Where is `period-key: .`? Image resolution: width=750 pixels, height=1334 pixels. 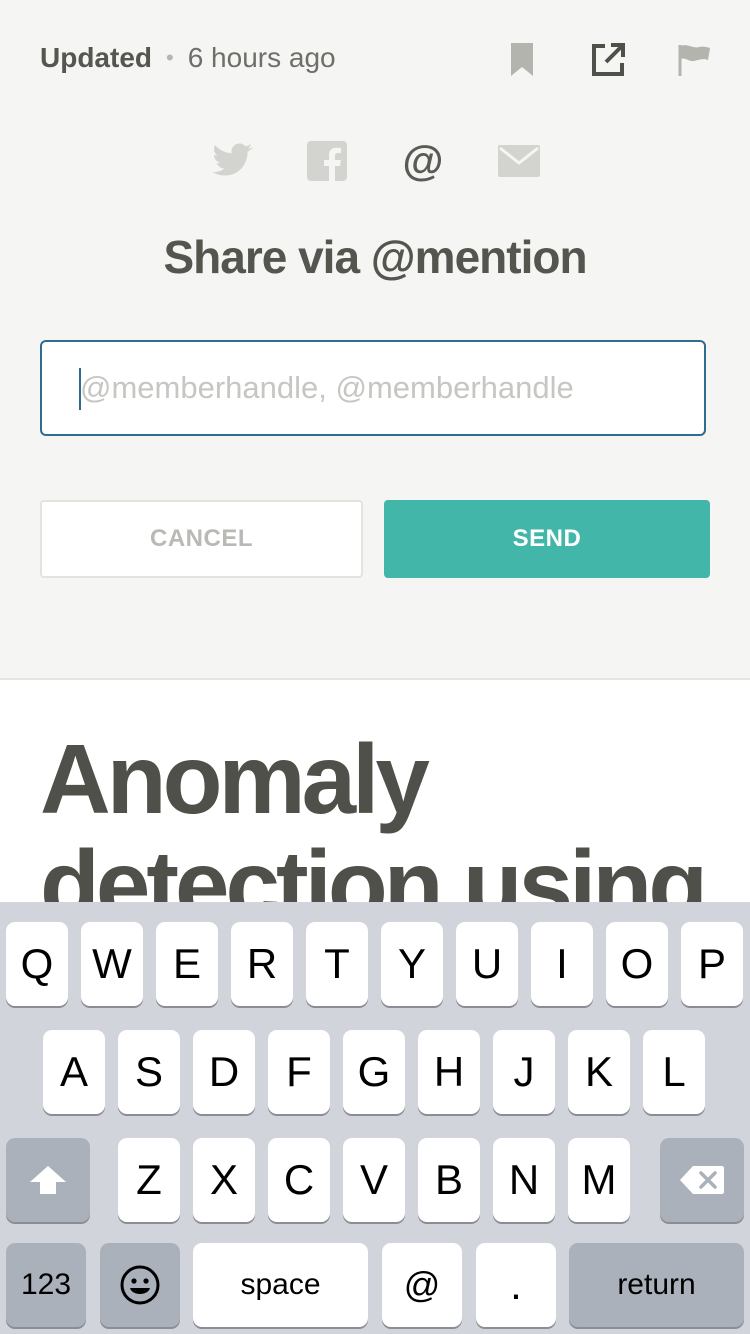 period-key: . is located at coordinates (516, 1285).